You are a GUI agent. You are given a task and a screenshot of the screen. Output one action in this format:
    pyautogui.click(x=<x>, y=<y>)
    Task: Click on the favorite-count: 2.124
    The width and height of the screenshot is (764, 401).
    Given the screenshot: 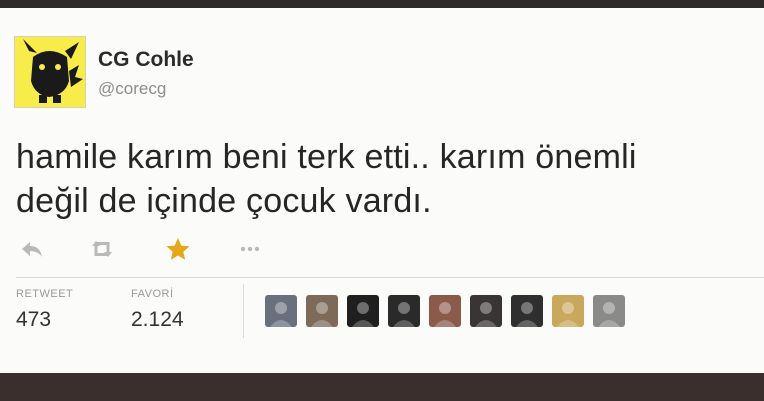 What is the action you would take?
    pyautogui.click(x=157, y=319)
    